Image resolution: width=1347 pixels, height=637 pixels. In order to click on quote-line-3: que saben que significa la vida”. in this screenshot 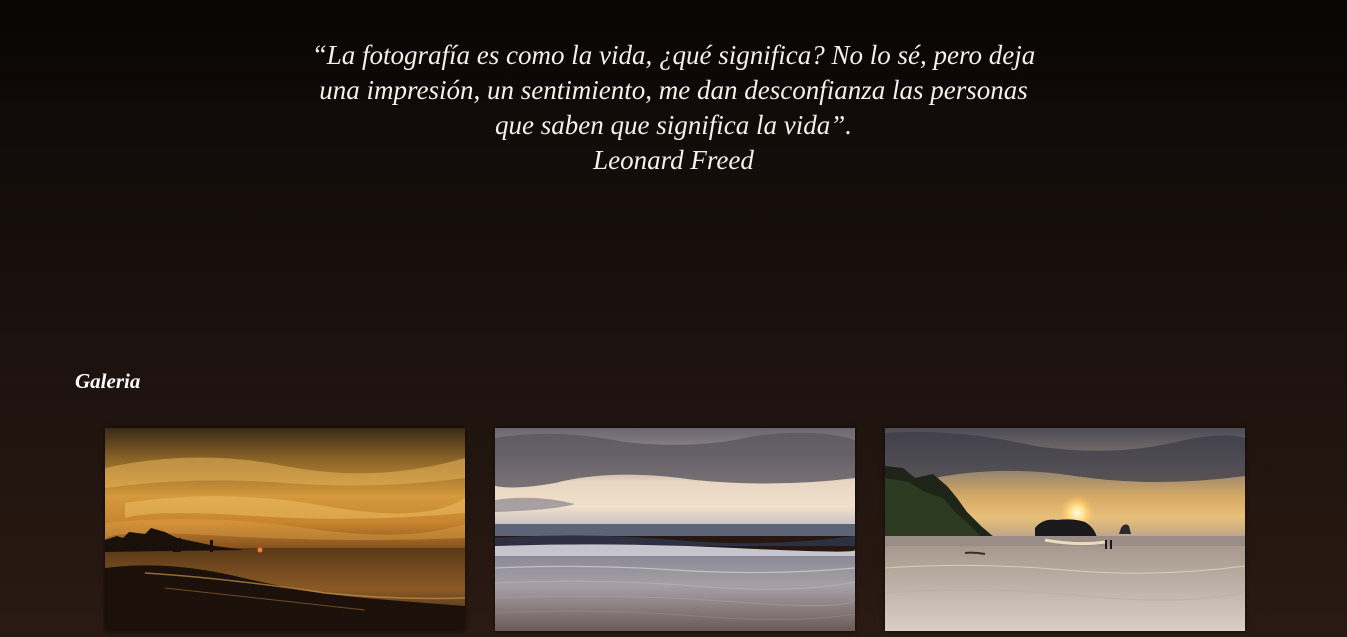, I will do `click(673, 125)`.